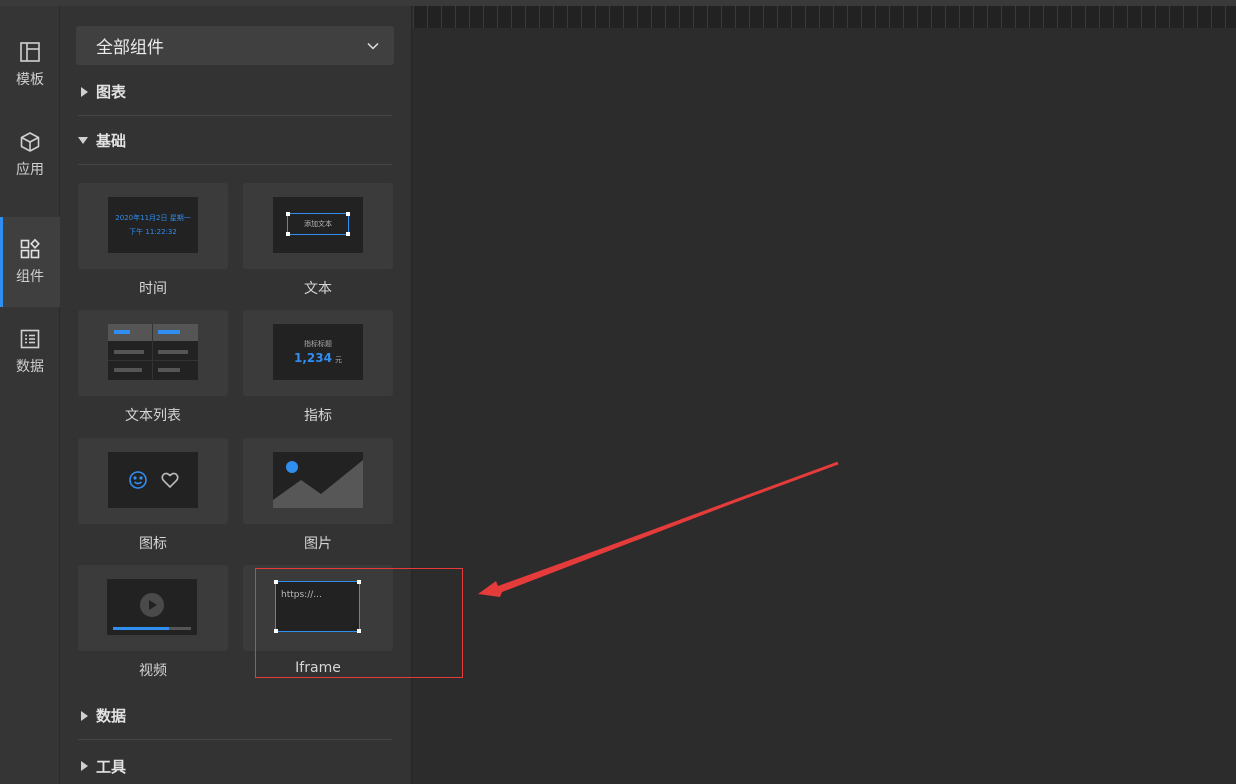 This screenshot has height=784, width=1236. Describe the element at coordinates (153, 232) in the screenshot. I see `time-preview-clock: 下午 11:22:32` at that location.